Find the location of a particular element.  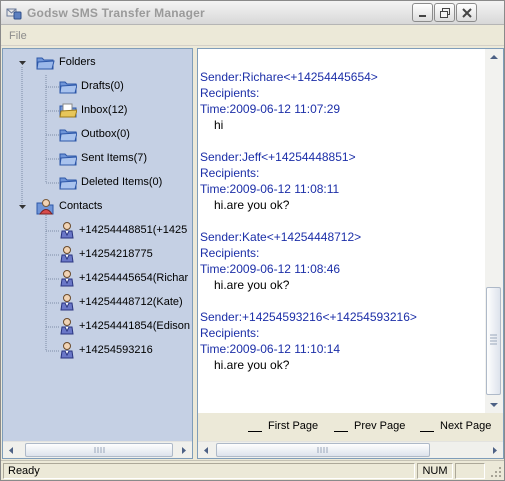

first-page-link: First Page is located at coordinates (283, 426).